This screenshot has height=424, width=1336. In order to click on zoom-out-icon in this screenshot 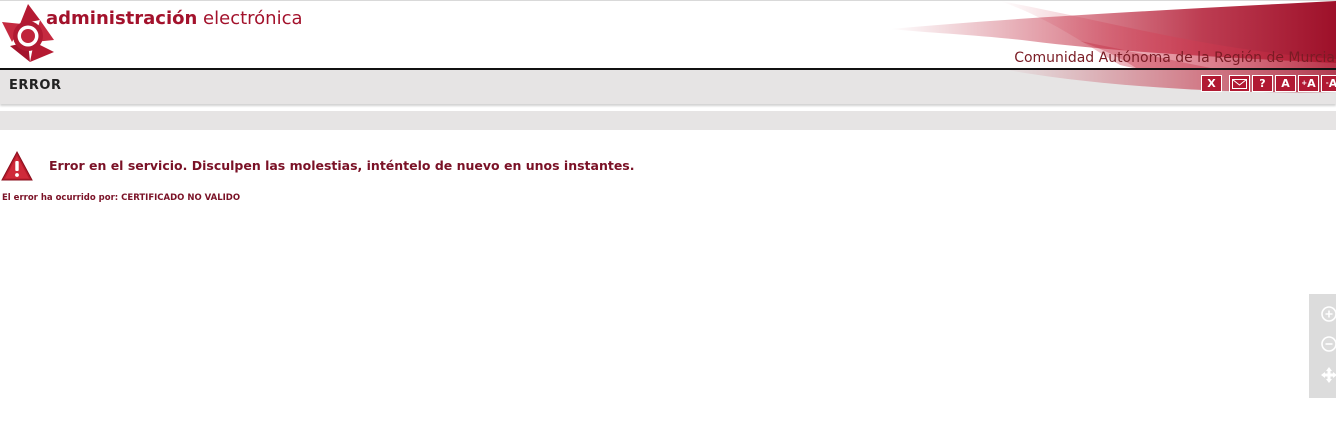, I will do `click(1328, 344)`.